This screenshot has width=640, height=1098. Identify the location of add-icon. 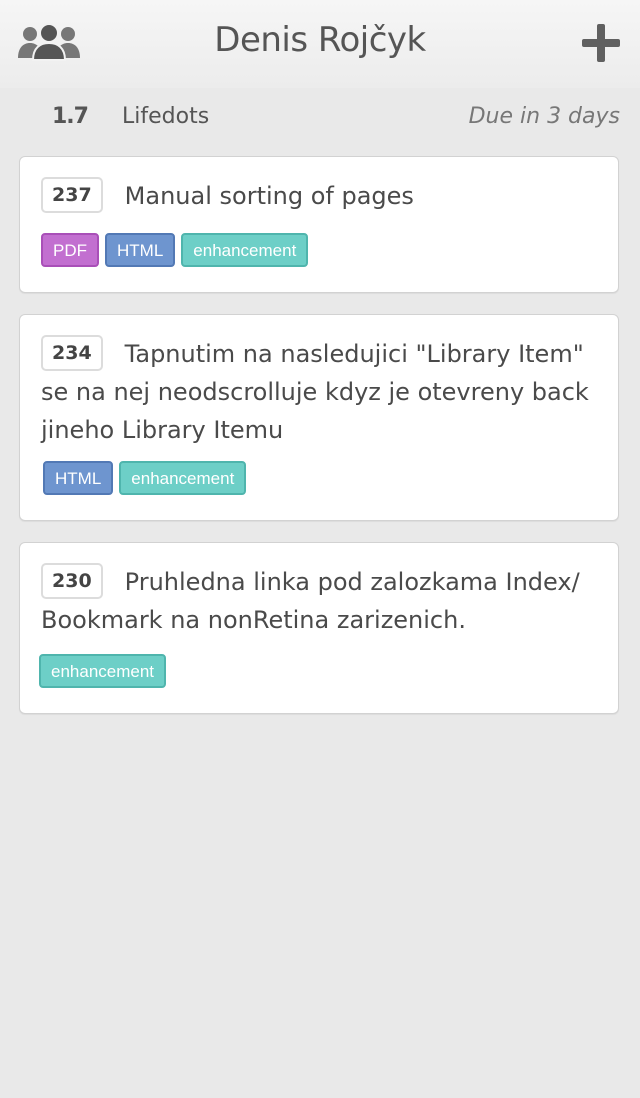
(601, 43).